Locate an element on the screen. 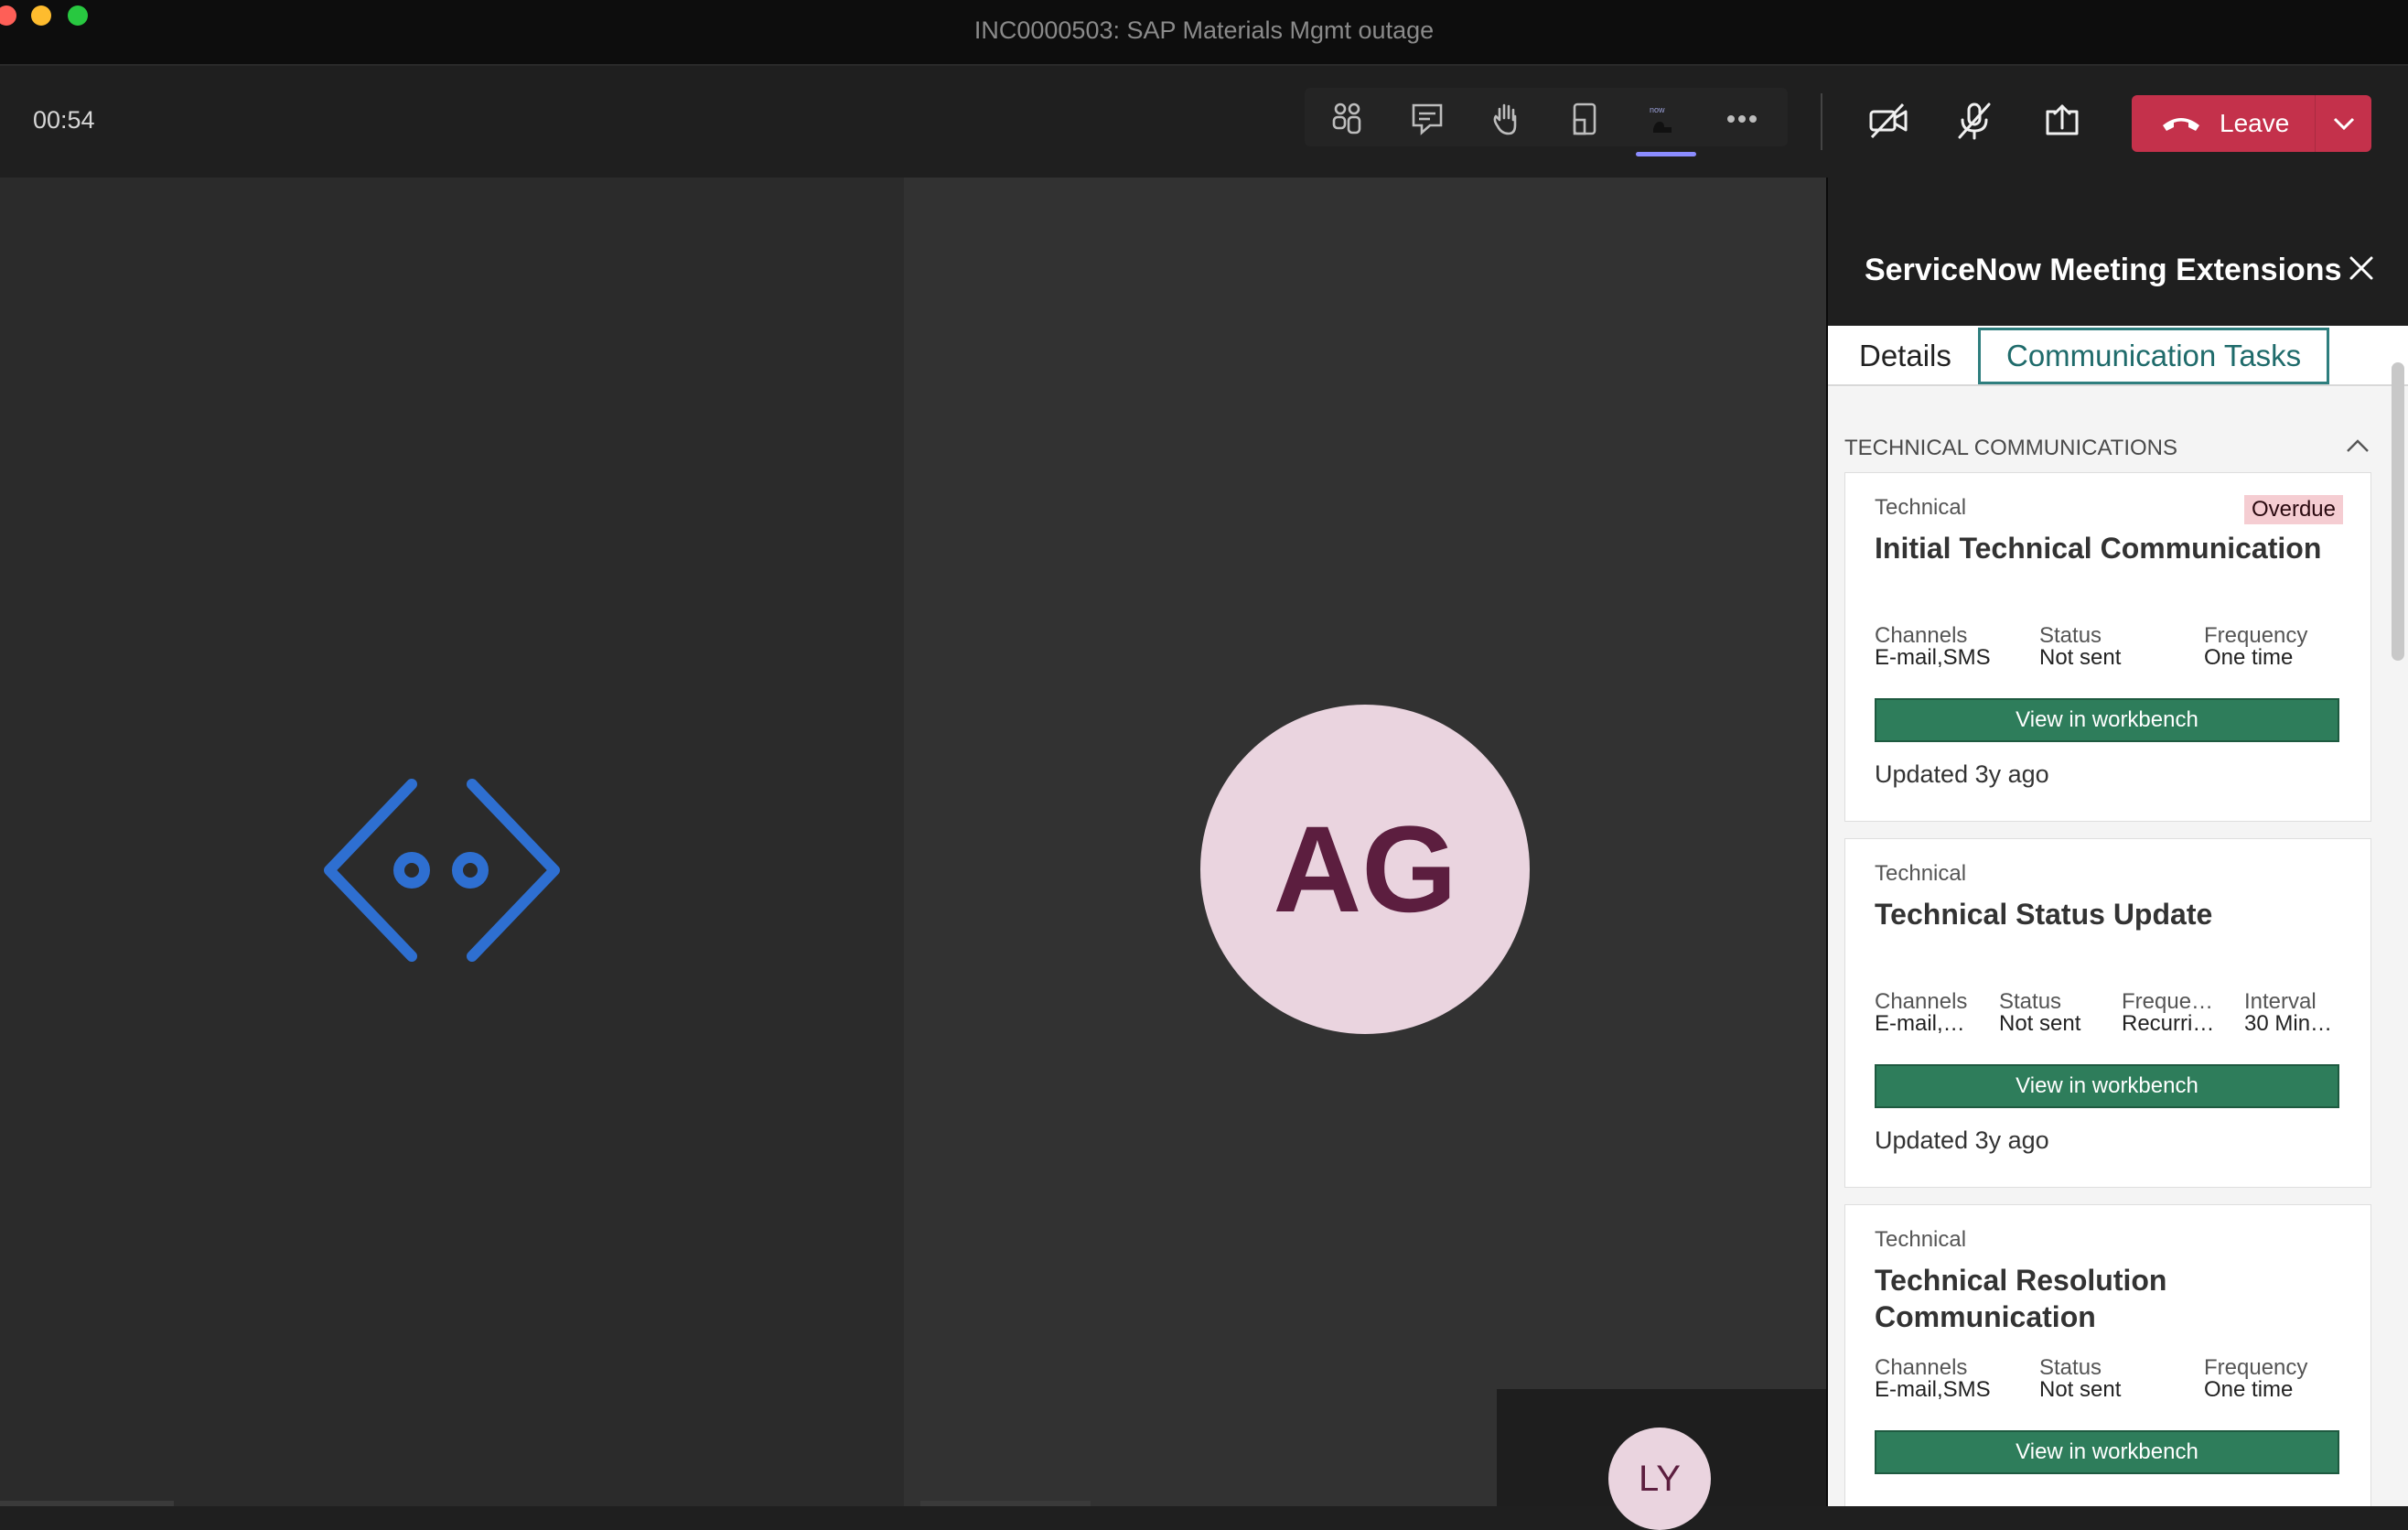 This screenshot has width=2408, height=1530. camera-toggle-button is located at coordinates (1888, 121).